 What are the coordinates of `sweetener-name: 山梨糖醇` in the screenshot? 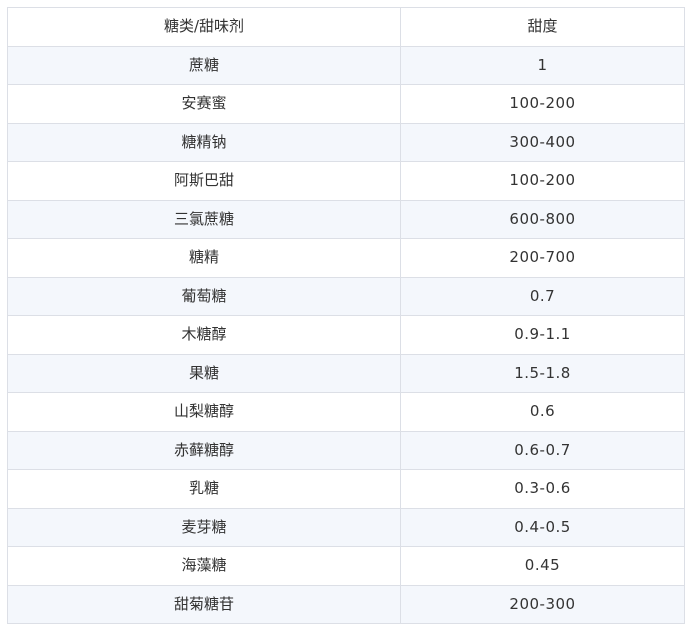 It's located at (204, 412).